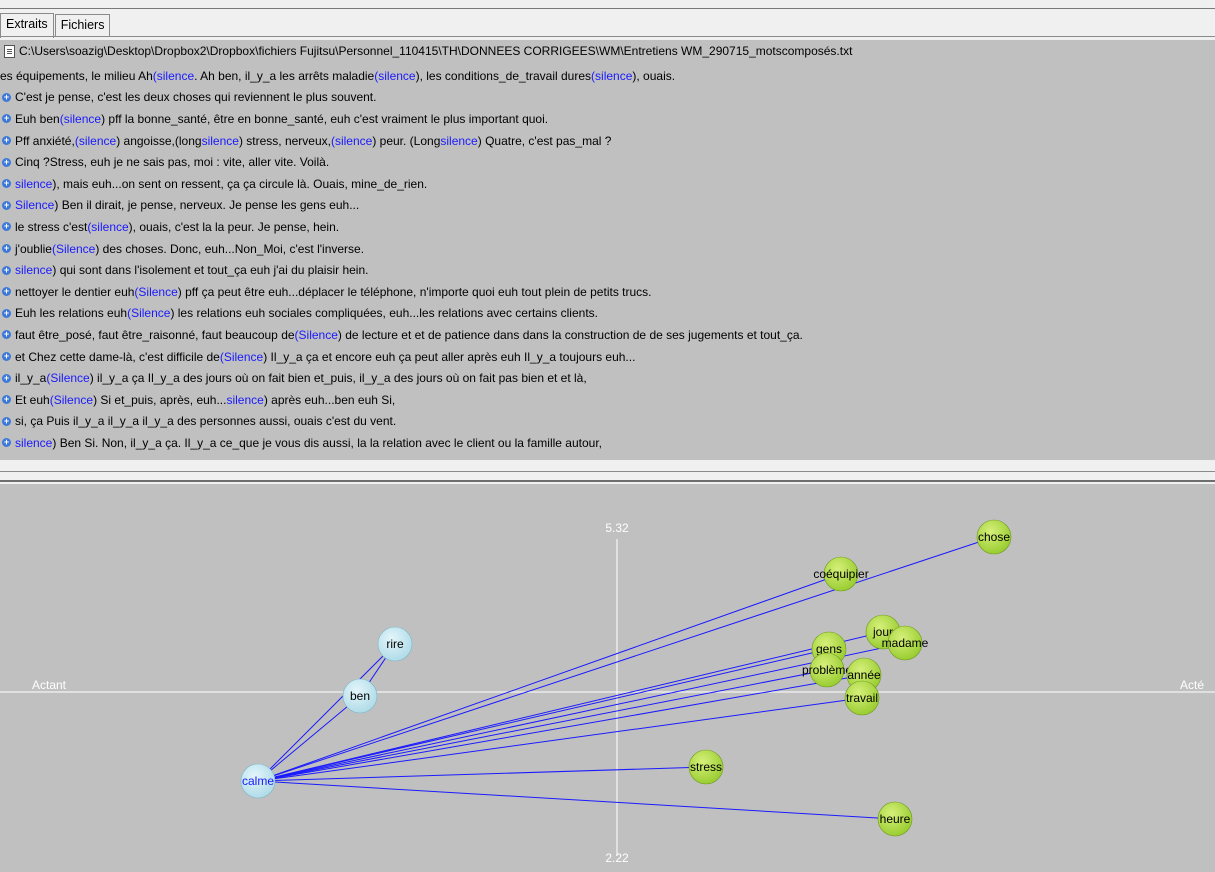 This screenshot has width=1215, height=872. What do you see at coordinates (864, 675) in the screenshot?
I see `node-label: année` at bounding box center [864, 675].